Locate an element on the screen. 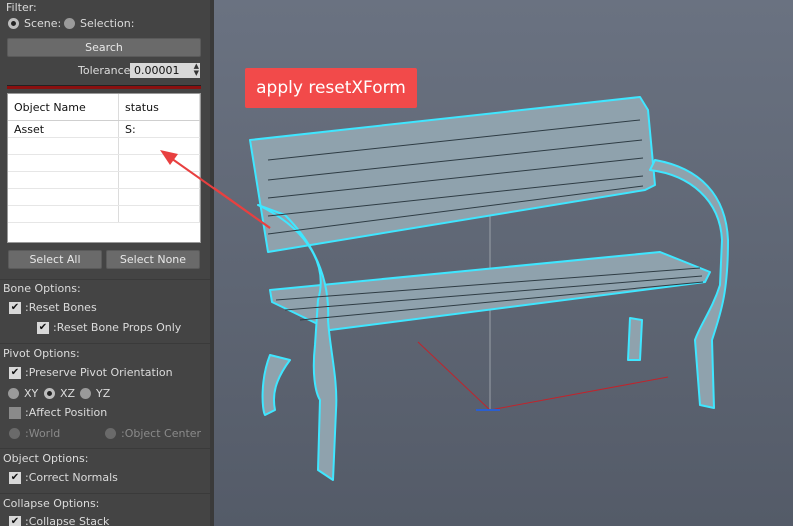 The height and width of the screenshot is (526, 793). reset-bone-props-label: :Reset Bone Props Only is located at coordinates (117, 327).